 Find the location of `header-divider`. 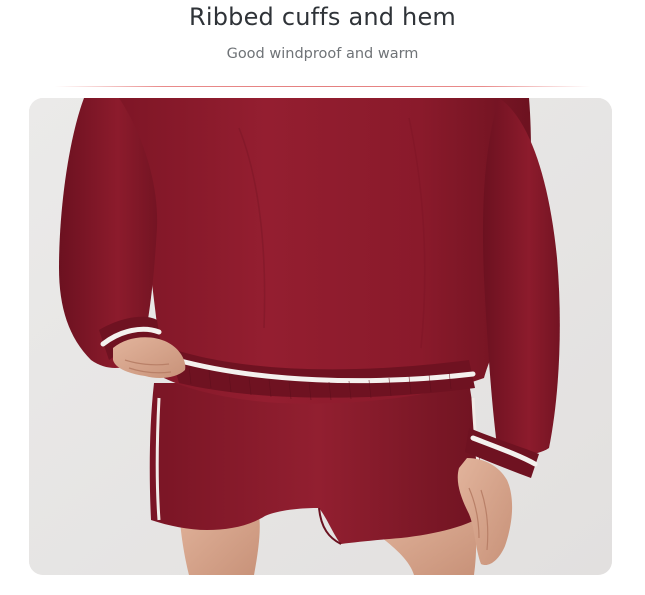

header-divider is located at coordinates (322, 86).